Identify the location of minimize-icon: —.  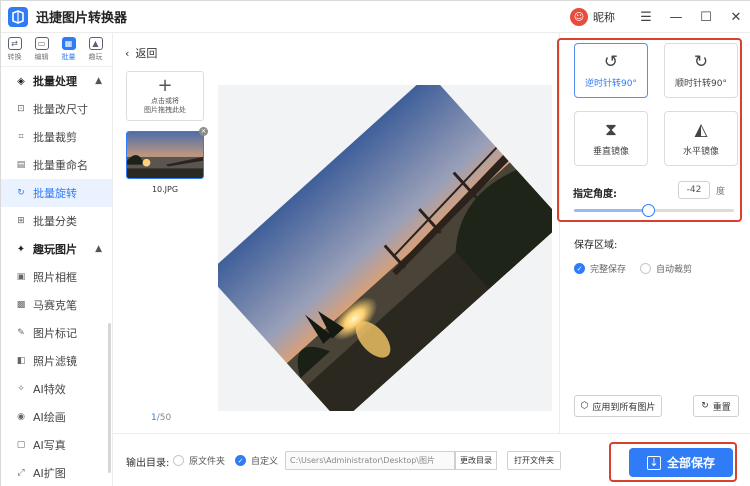
(676, 17).